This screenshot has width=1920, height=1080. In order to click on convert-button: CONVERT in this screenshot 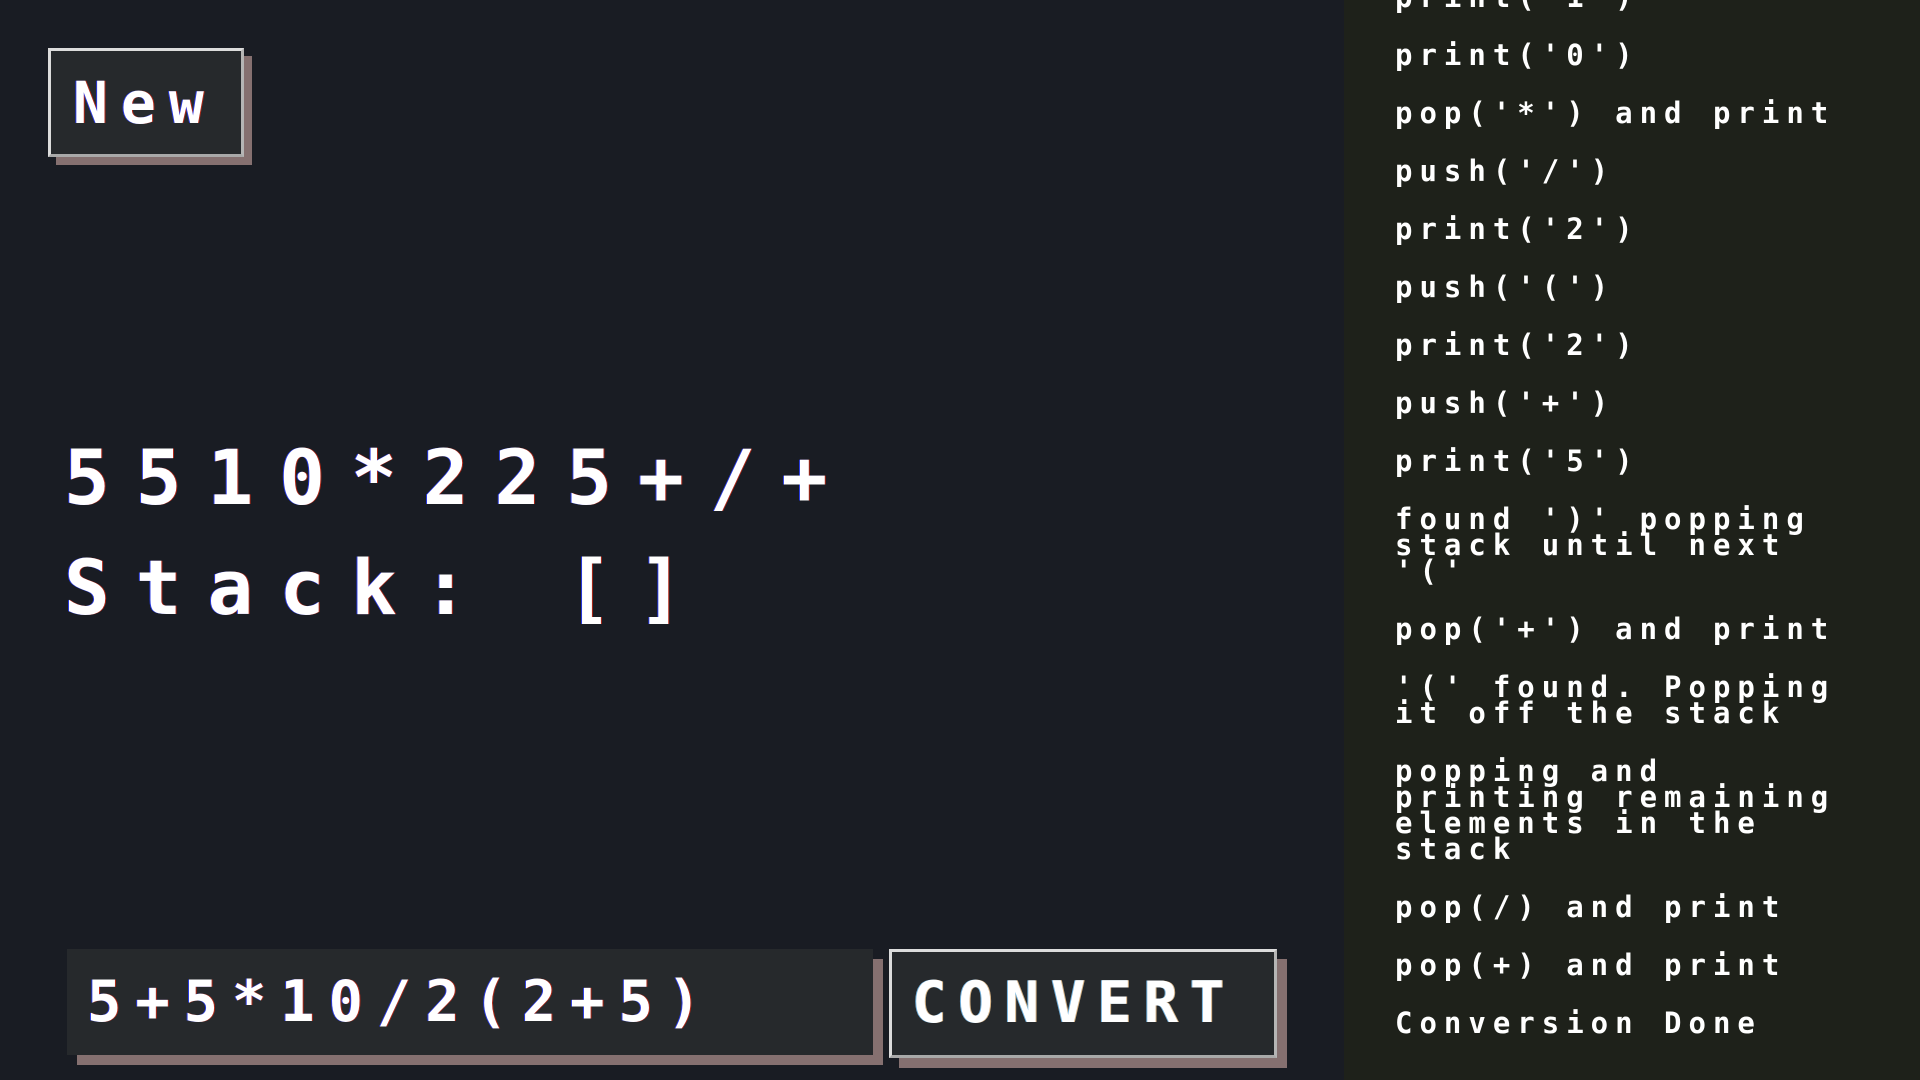, I will do `click(1083, 1003)`.